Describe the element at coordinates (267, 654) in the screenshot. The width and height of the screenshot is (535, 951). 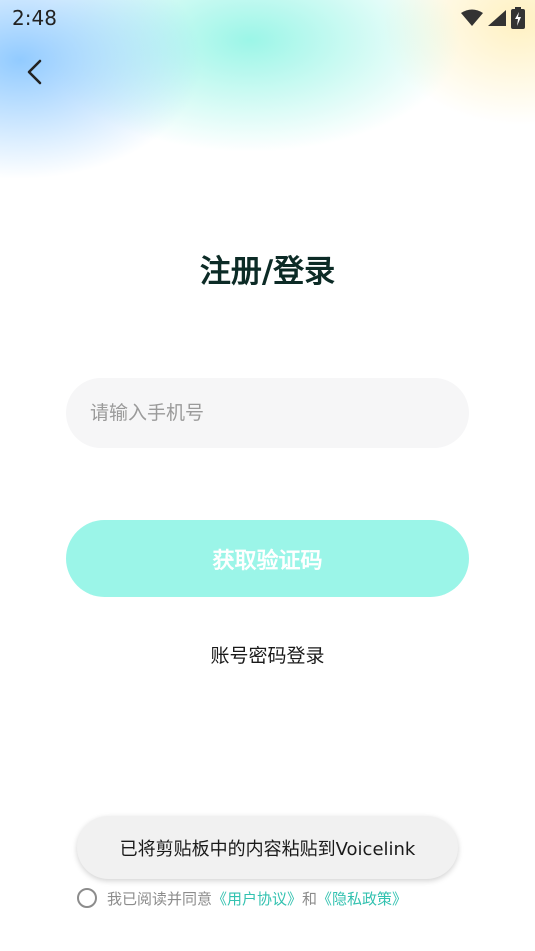
I see `password-login-link: 账号密码登录` at that location.